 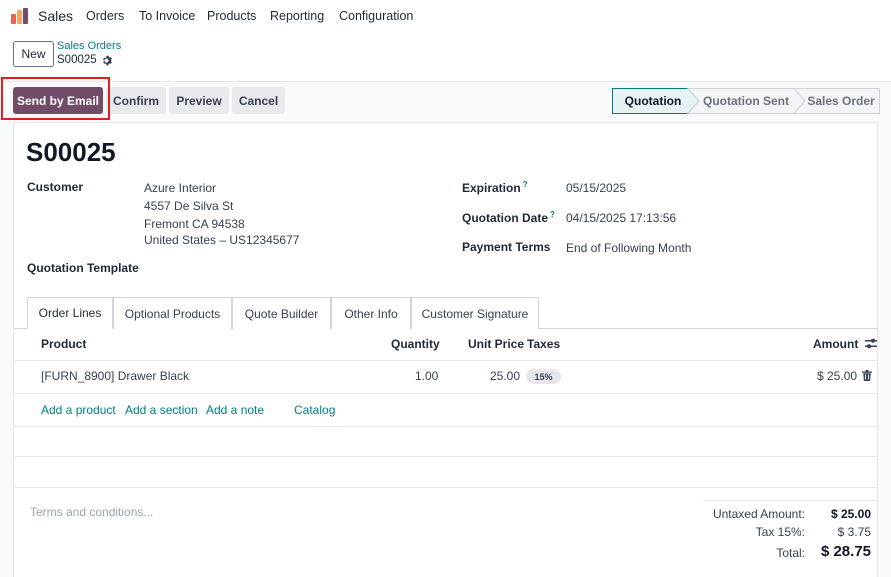 What do you see at coordinates (653, 101) in the screenshot?
I see `stage-quotation: Quotation` at bounding box center [653, 101].